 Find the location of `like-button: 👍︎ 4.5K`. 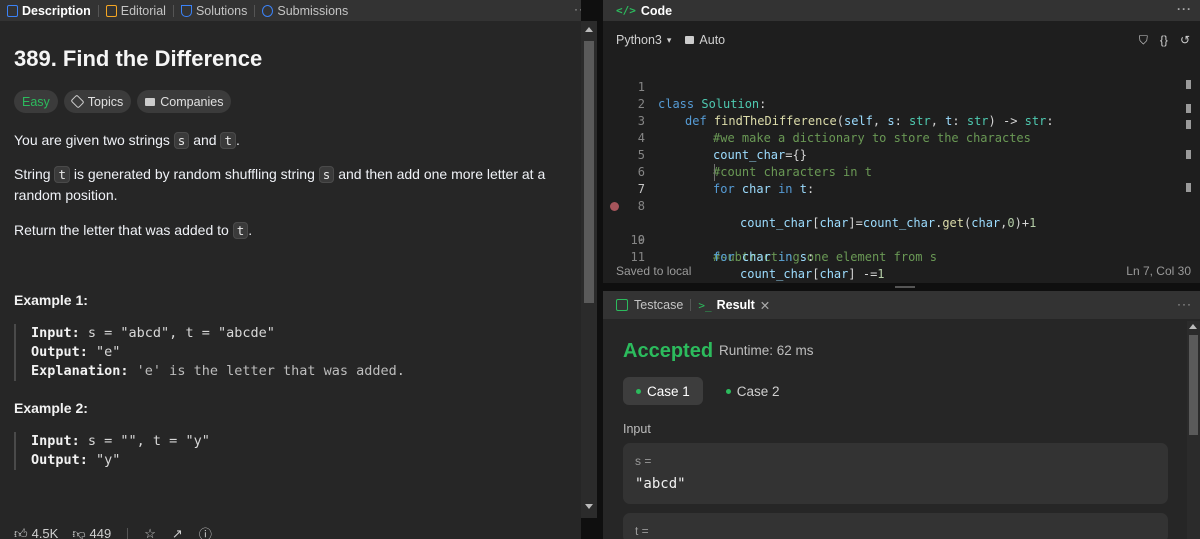

like-button: 👍︎ 4.5K is located at coordinates (36, 532).